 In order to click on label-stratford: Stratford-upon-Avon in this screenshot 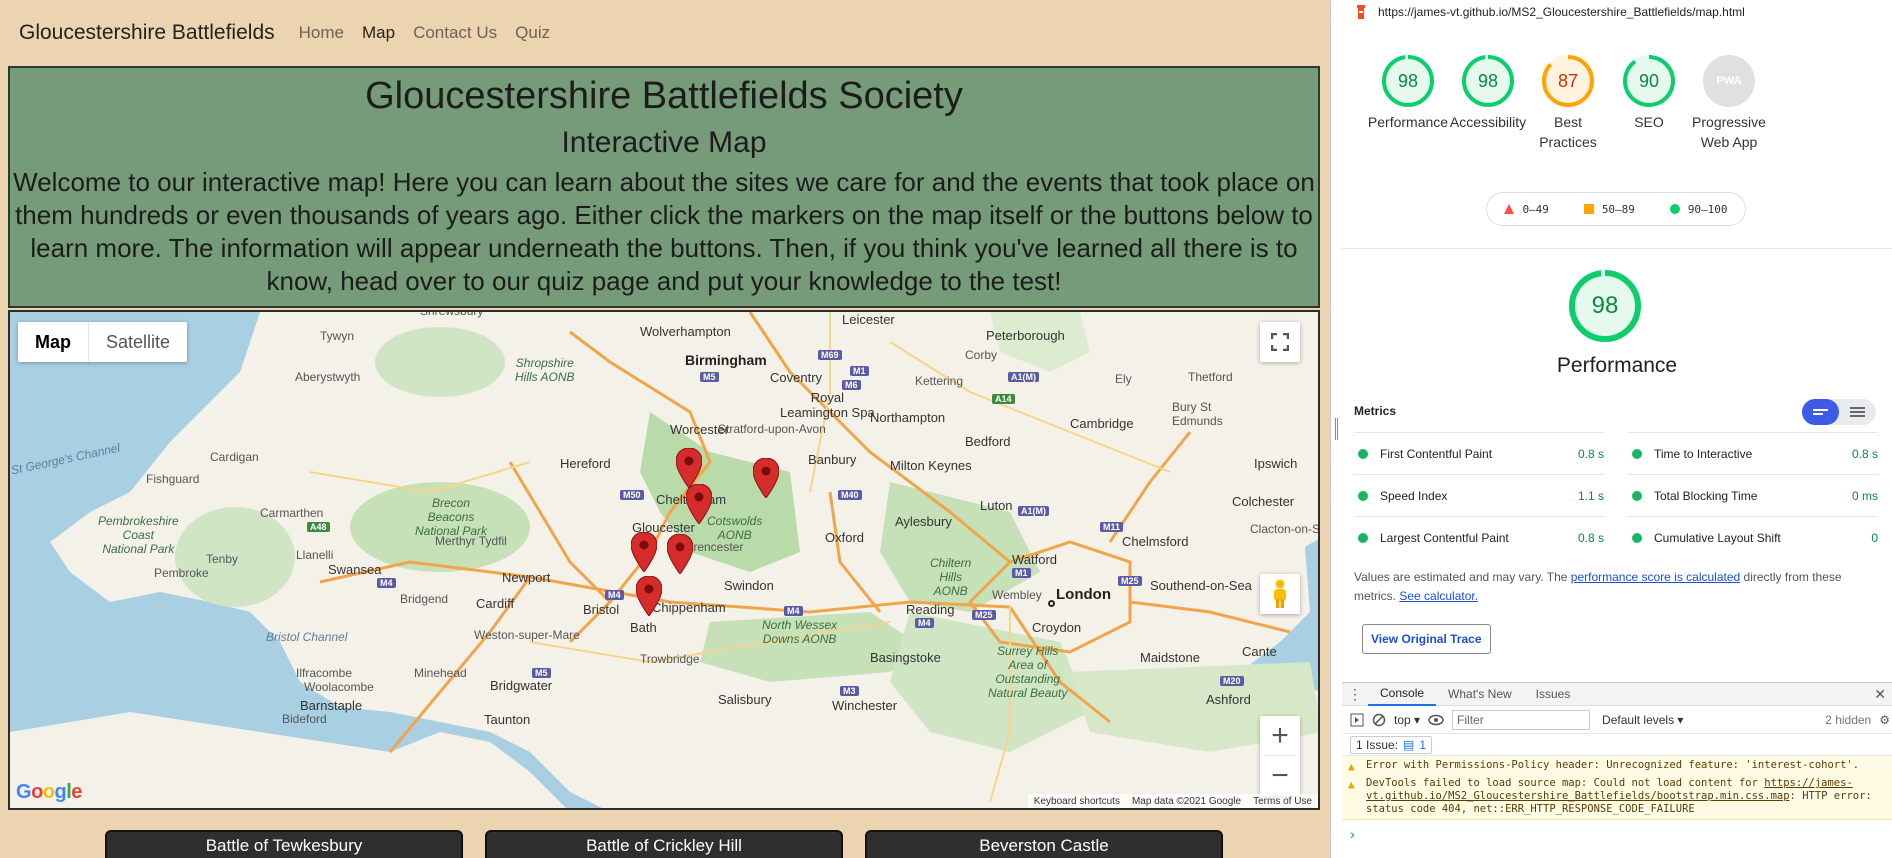, I will do `click(772, 429)`.